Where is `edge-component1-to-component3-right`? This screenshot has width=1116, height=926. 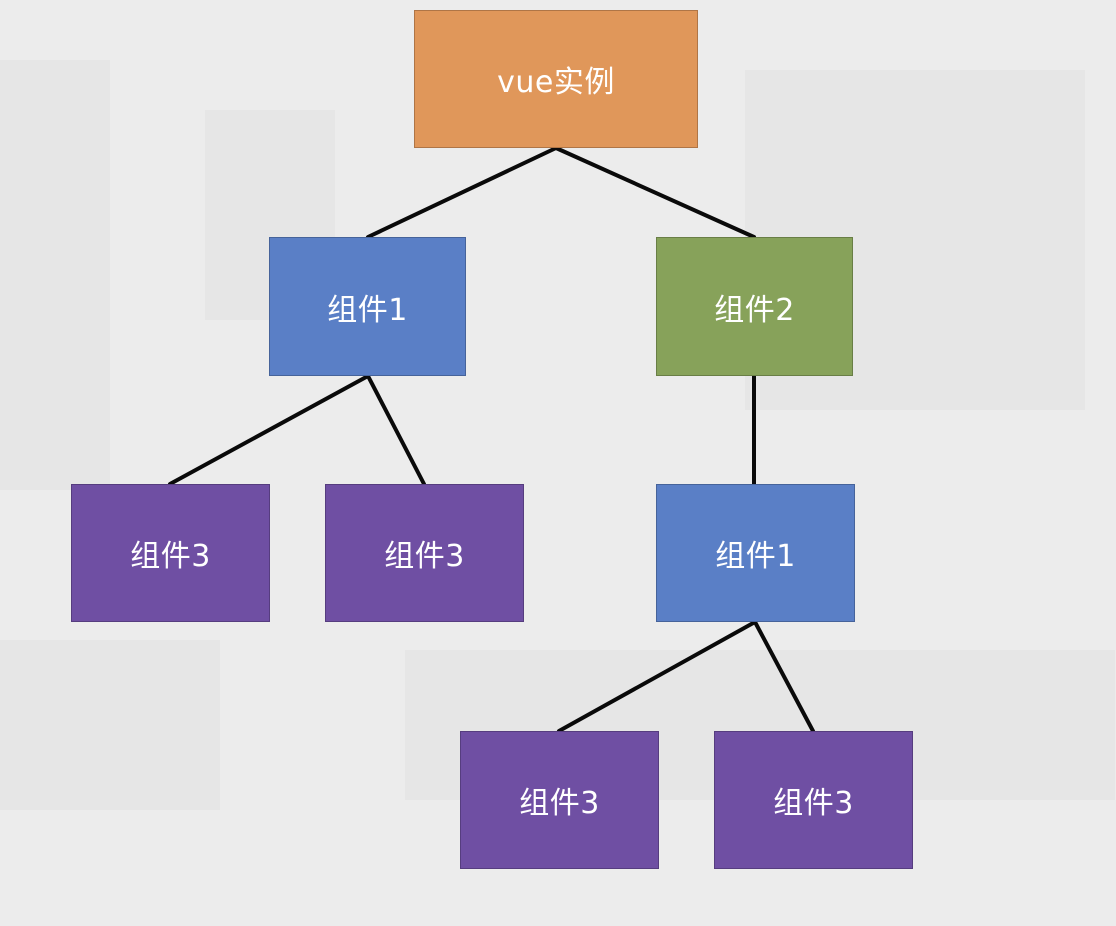
edge-component1-to-component3-right is located at coordinates (396, 430).